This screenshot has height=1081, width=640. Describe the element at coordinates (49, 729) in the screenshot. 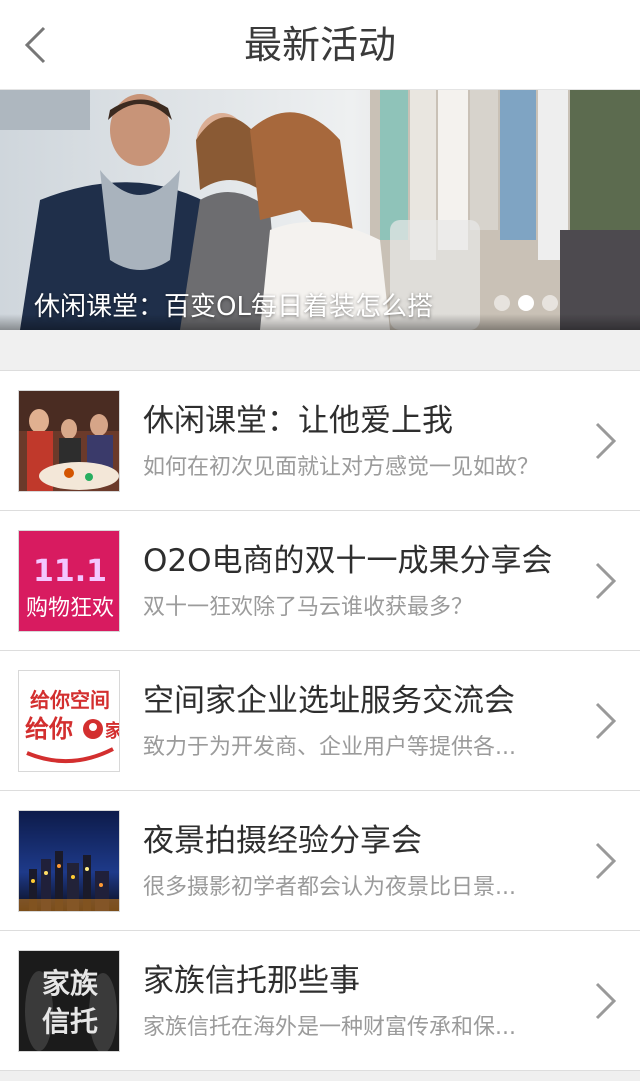

I see `thumb-text: 给你` at that location.